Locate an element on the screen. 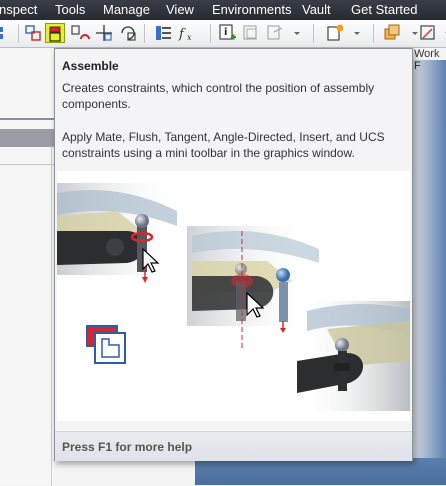  menu-manage: Manage is located at coordinates (126, 9).